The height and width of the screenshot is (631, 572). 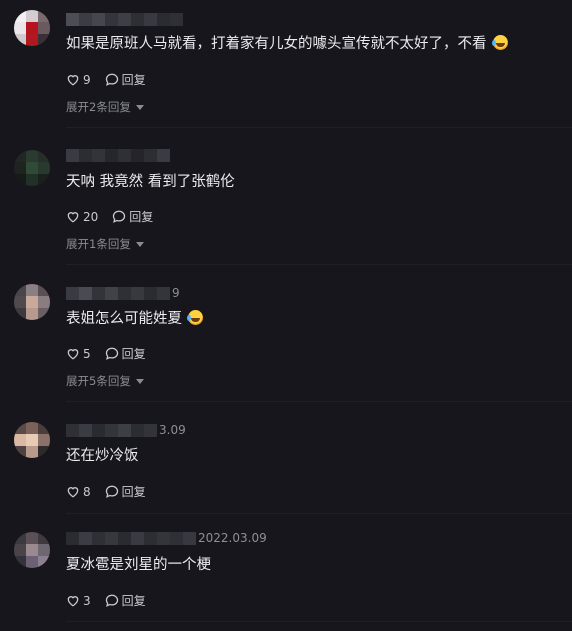 I want to click on comment-text-content: 天呐 我竟然 看到了张鹤伦, so click(x=150, y=182).